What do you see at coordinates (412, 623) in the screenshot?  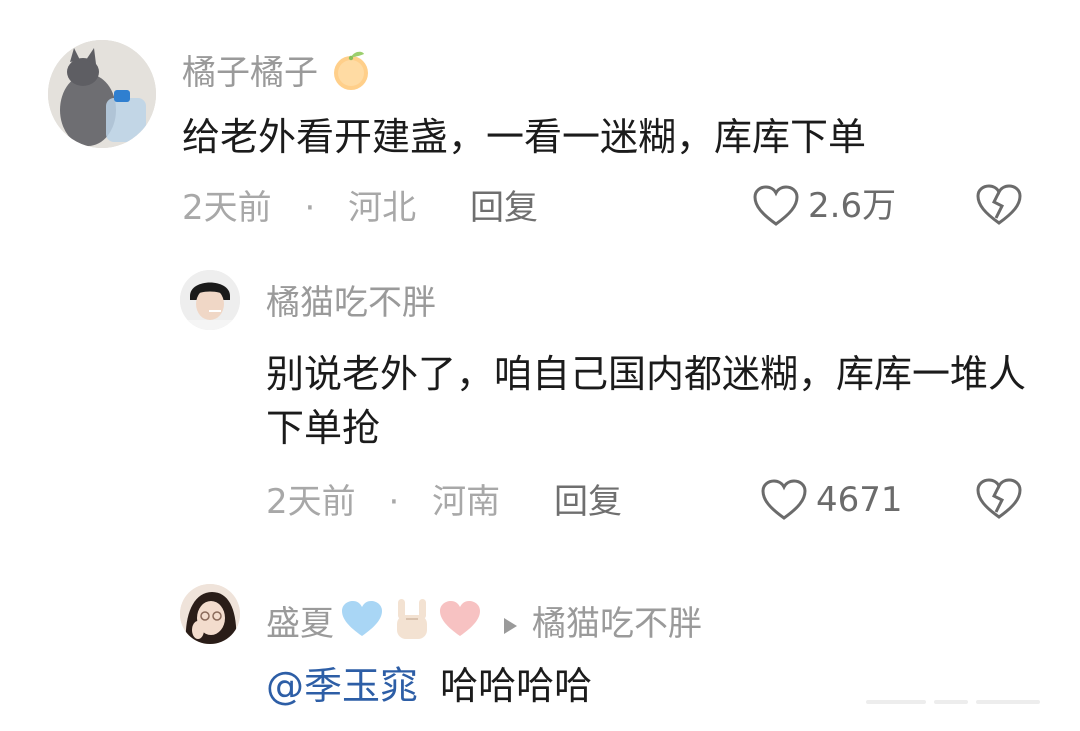 I see `rock-hand-icon` at bounding box center [412, 623].